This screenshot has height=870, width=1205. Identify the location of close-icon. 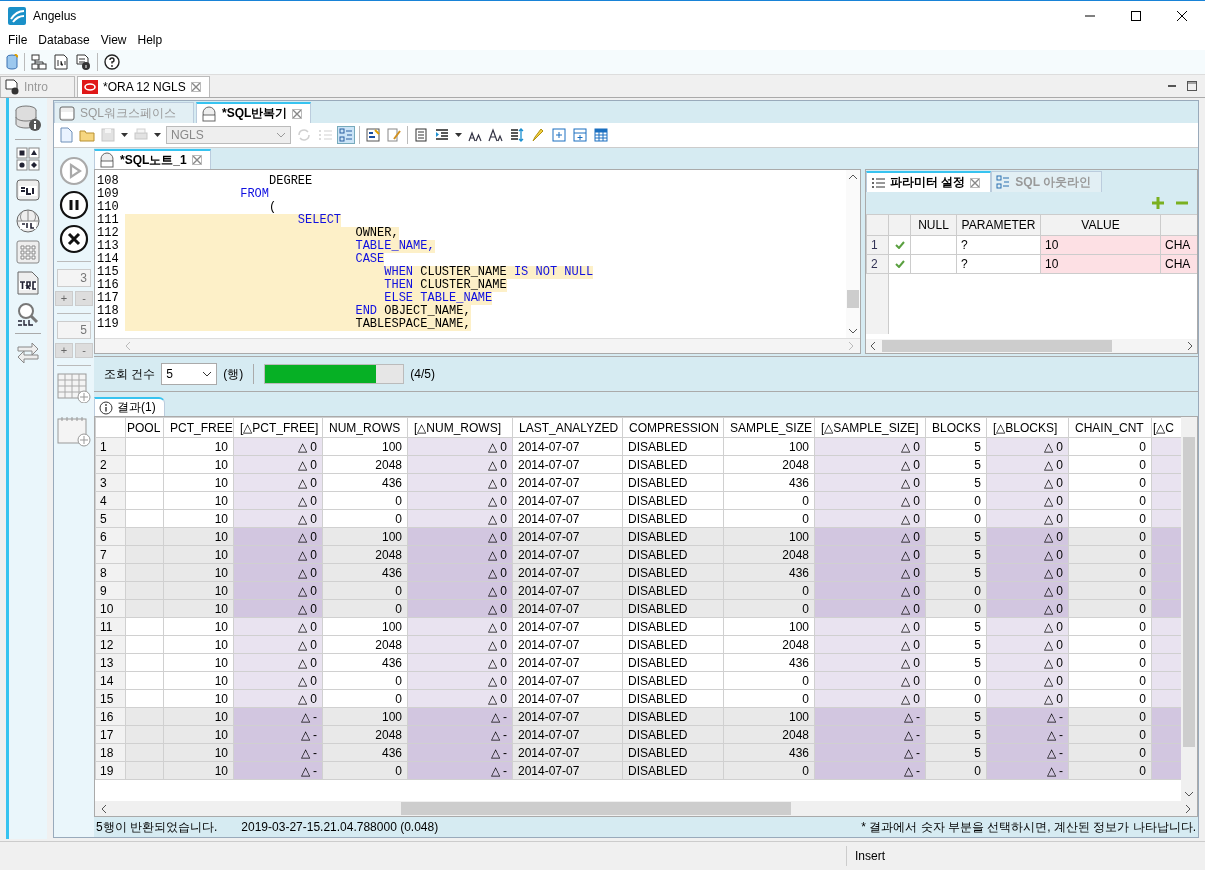
(1182, 15).